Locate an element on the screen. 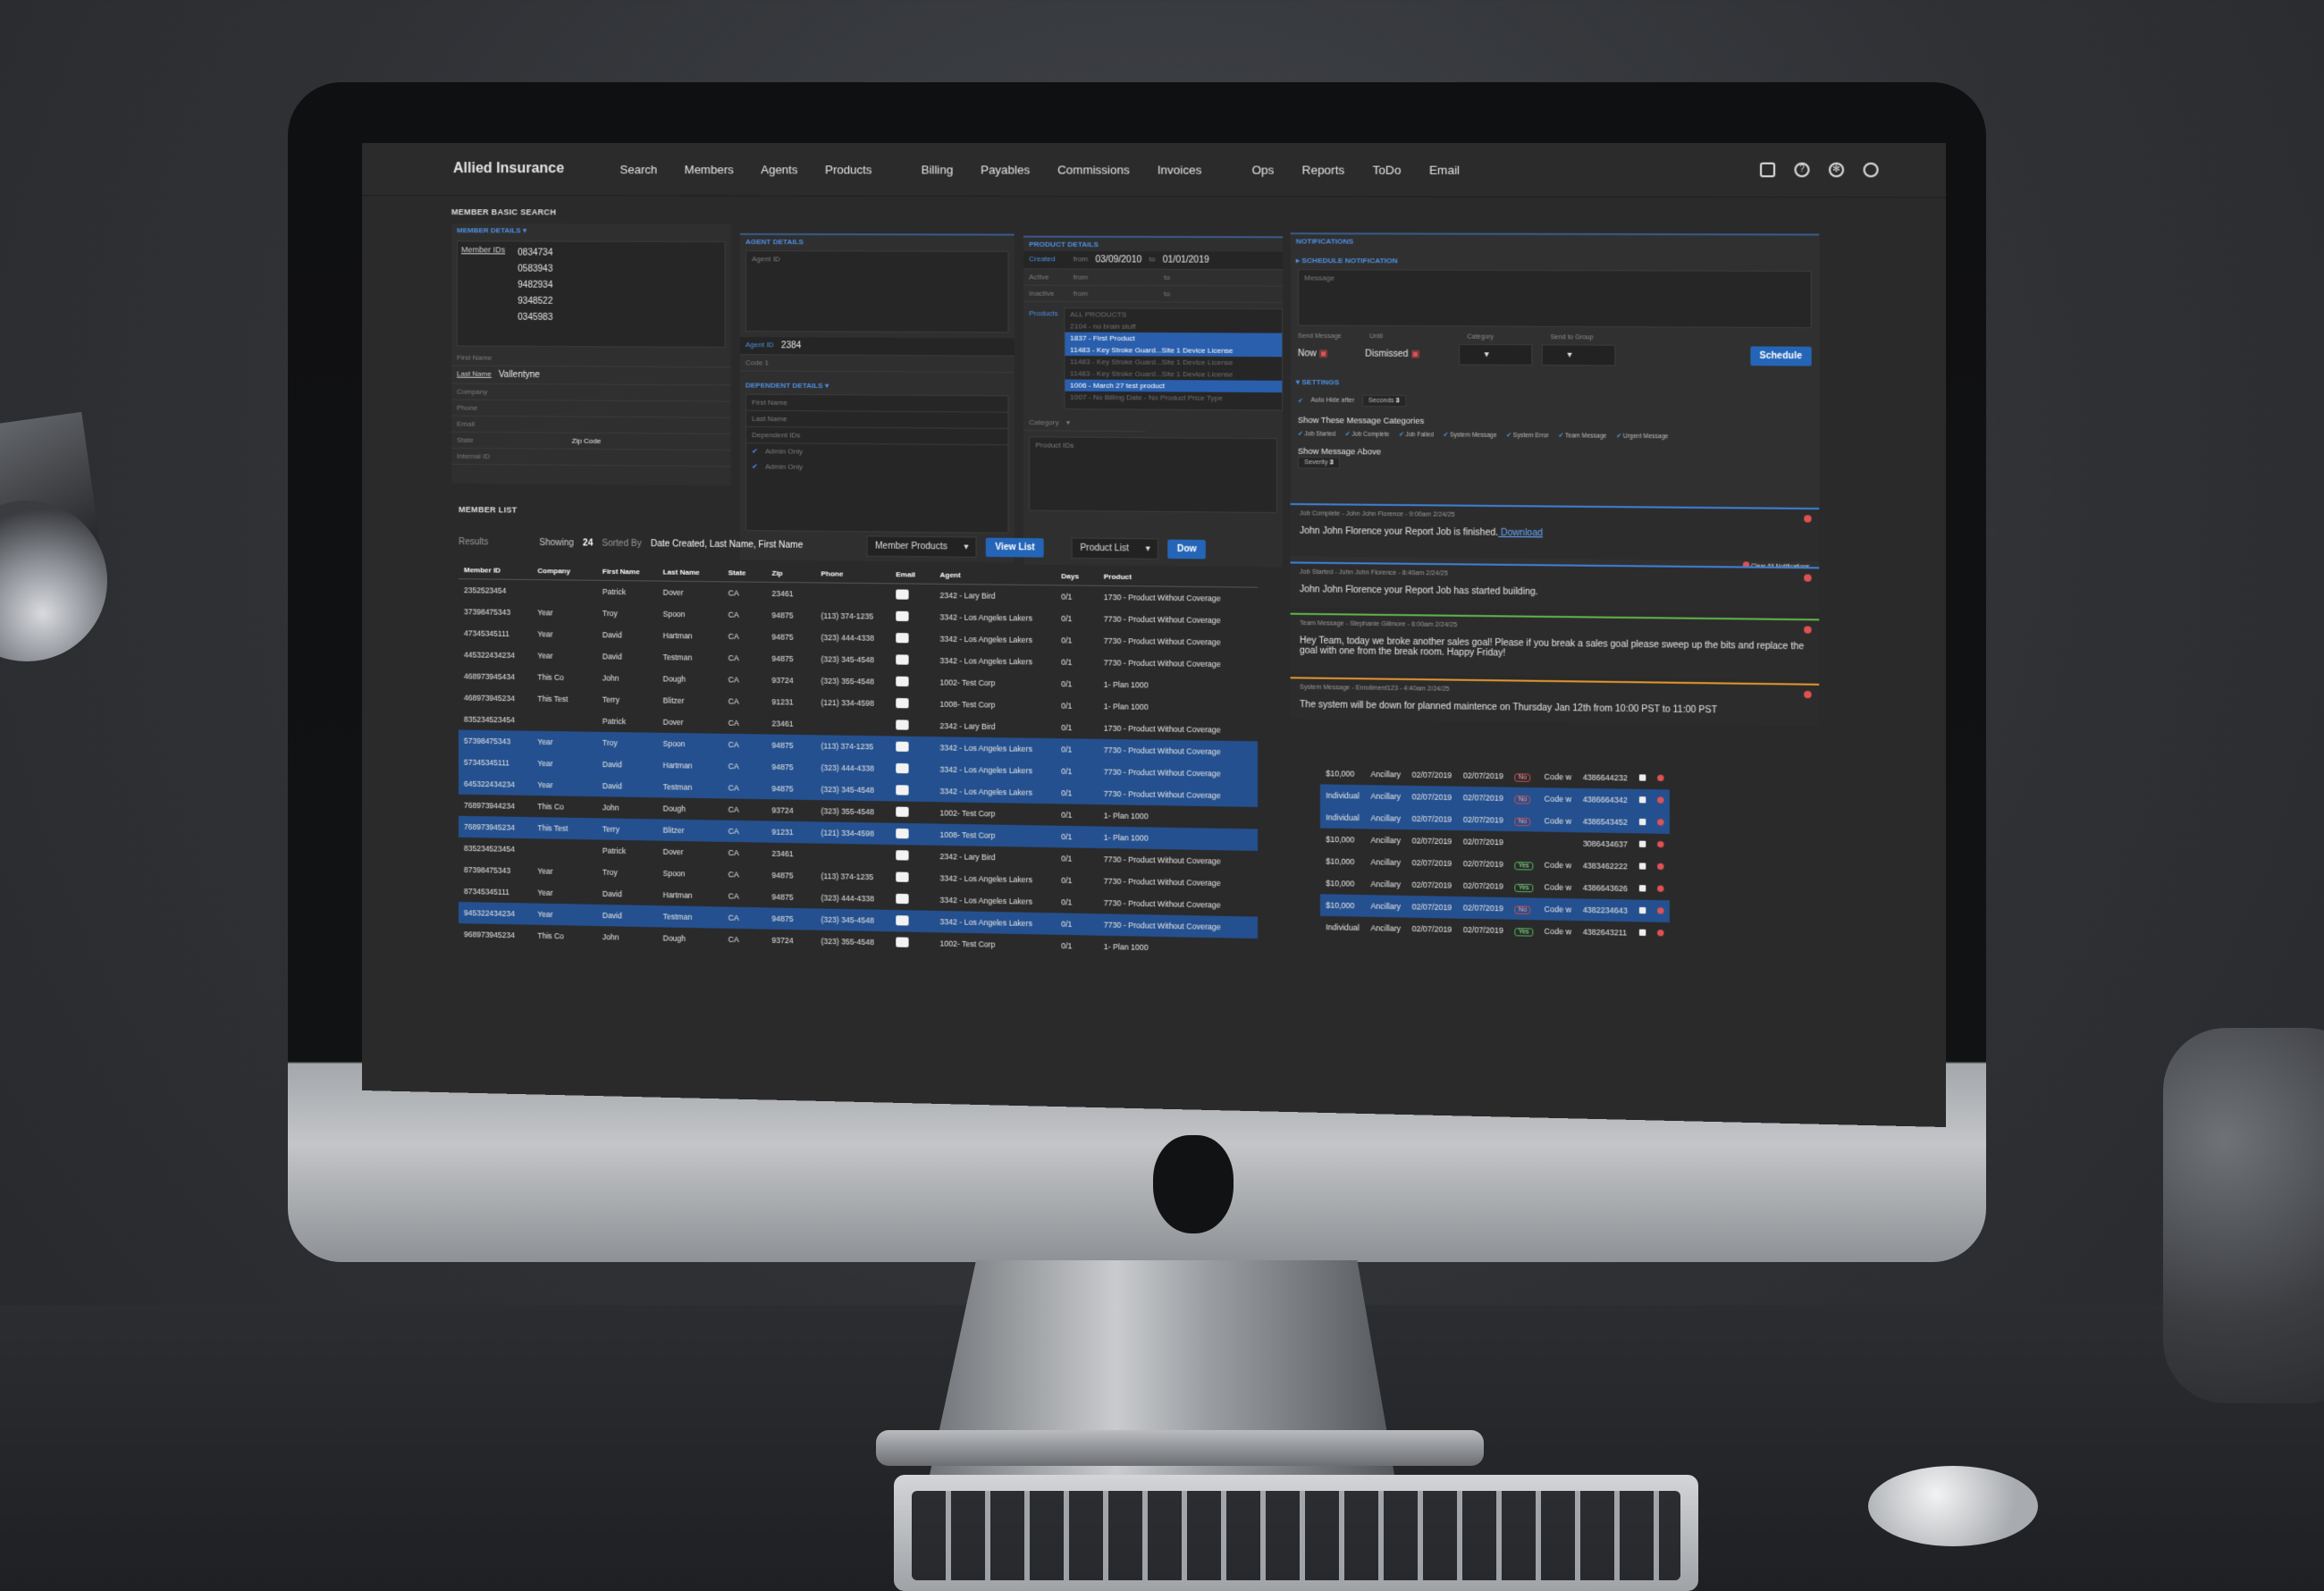 This screenshot has width=2324, height=1591. download-link: Download is located at coordinates (1521, 533).